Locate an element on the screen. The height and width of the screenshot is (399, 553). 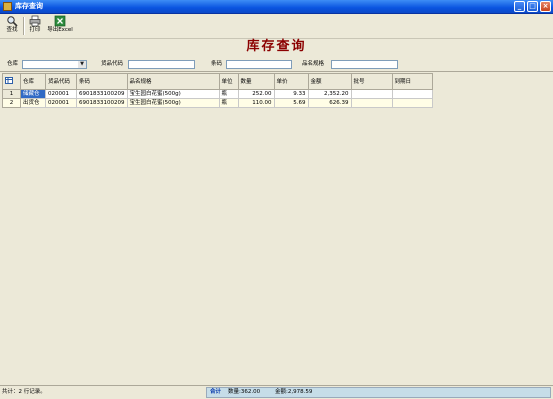
export-excel-button: 导出Excel is located at coordinates (60, 26).